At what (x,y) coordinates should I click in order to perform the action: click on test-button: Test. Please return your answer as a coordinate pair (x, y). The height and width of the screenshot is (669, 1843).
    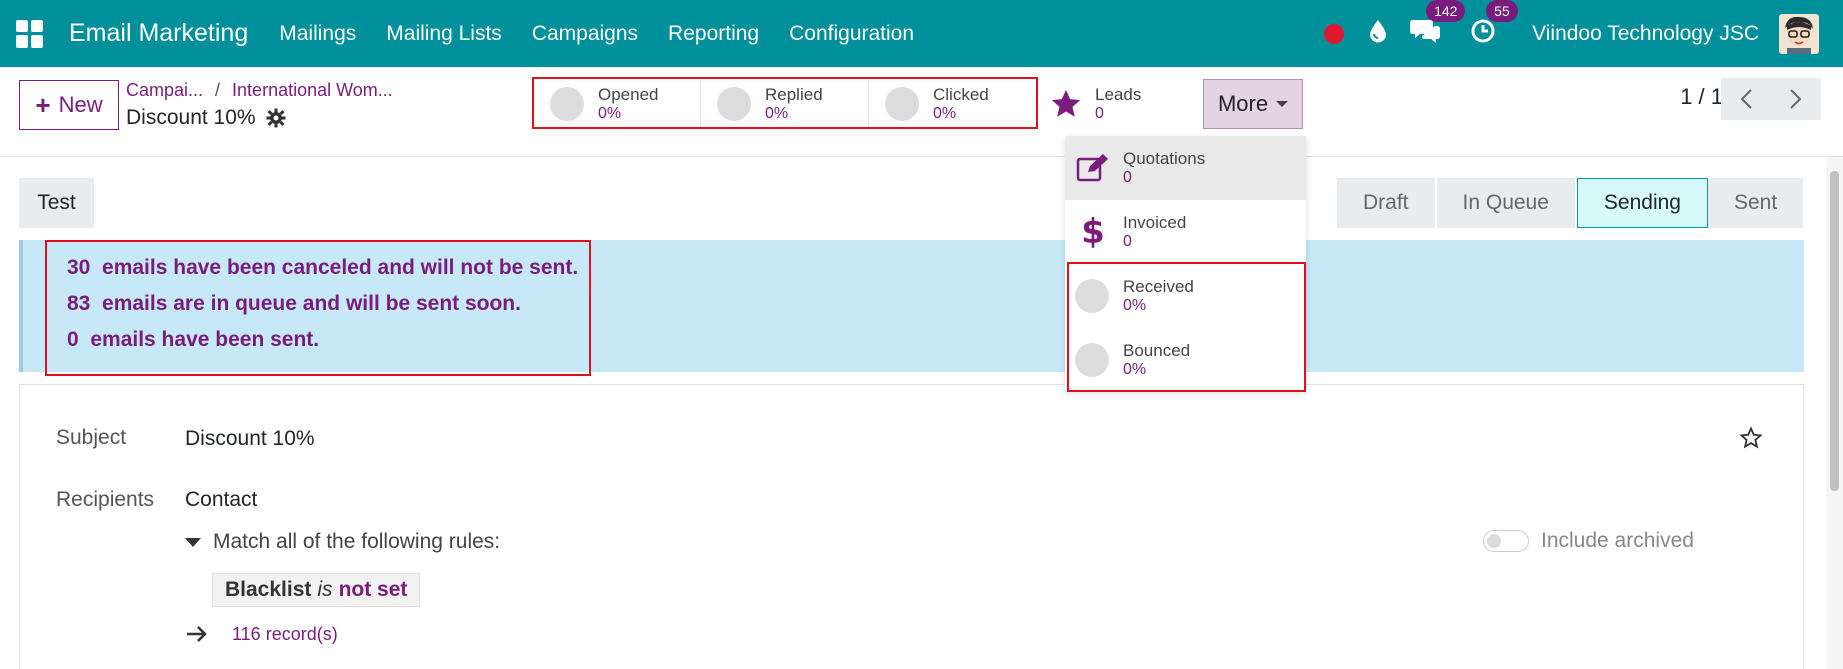
    Looking at the image, I should click on (56, 203).